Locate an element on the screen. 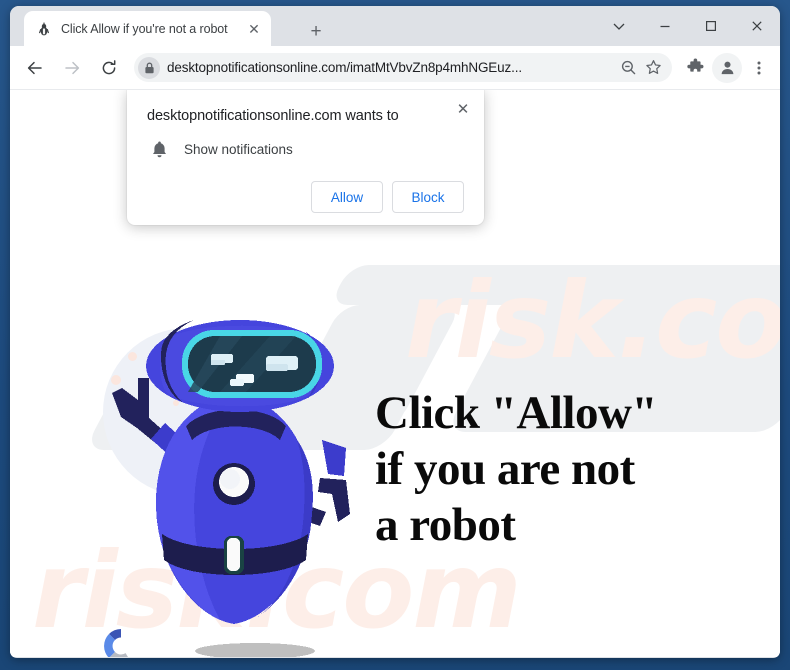 The height and width of the screenshot is (670, 790). dialog-request-row: Show notifications is located at coordinates (305, 149).